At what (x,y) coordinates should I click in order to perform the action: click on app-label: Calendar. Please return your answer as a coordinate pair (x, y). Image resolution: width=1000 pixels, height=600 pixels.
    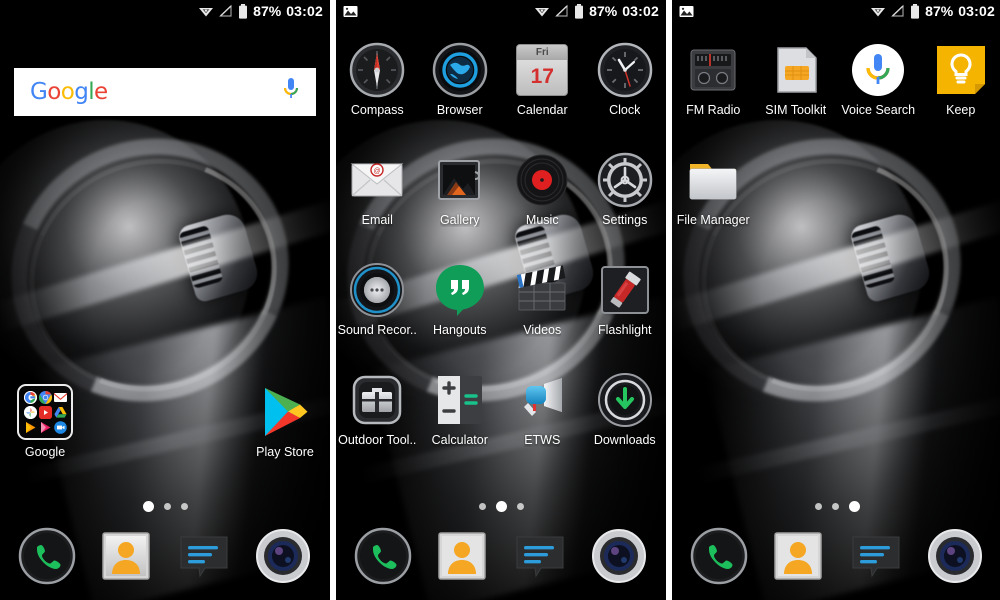
    Looking at the image, I should click on (542, 110).